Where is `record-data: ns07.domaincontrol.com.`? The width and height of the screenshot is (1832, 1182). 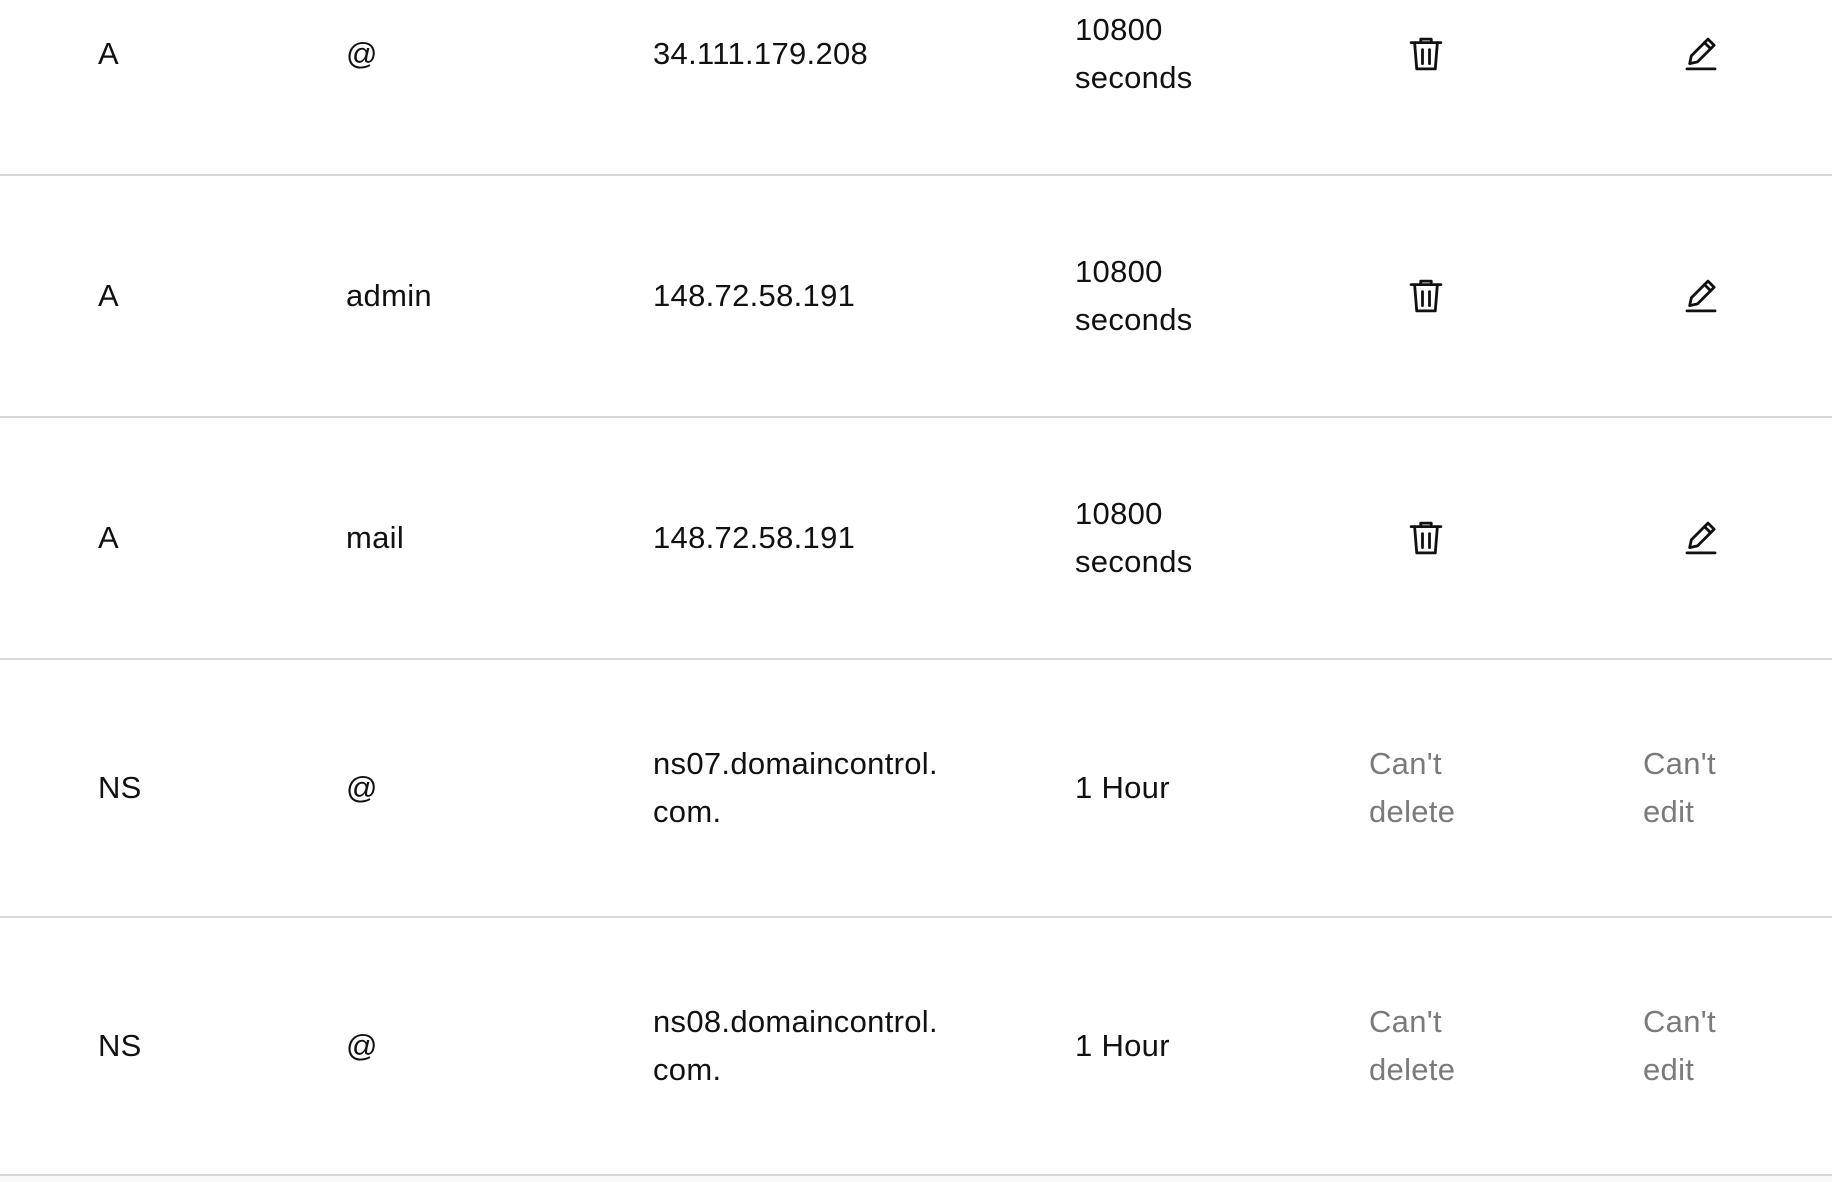
record-data: ns07.domaincontrol.com. is located at coordinates (795, 787).